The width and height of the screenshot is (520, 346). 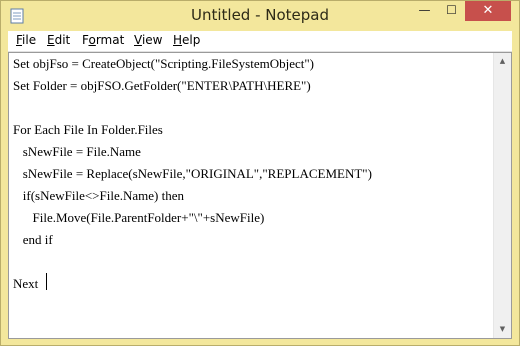 What do you see at coordinates (502, 195) in the screenshot?
I see `vertical-scrollbar: ▲ ▼` at bounding box center [502, 195].